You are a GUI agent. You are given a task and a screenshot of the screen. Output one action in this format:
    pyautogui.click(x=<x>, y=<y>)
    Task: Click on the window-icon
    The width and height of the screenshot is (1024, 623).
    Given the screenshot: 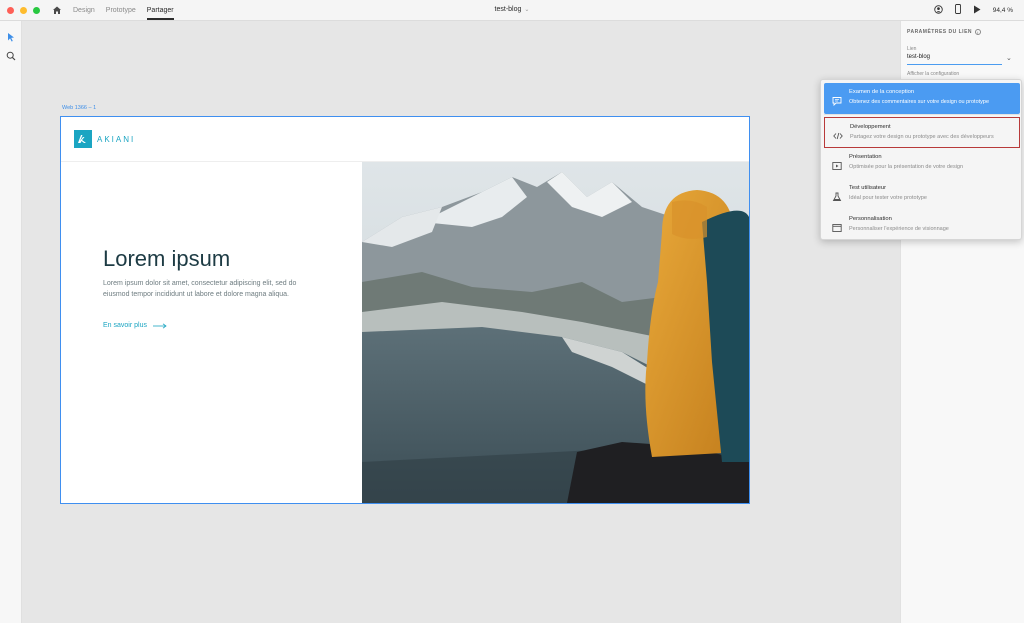 What is the action you would take?
    pyautogui.click(x=837, y=226)
    